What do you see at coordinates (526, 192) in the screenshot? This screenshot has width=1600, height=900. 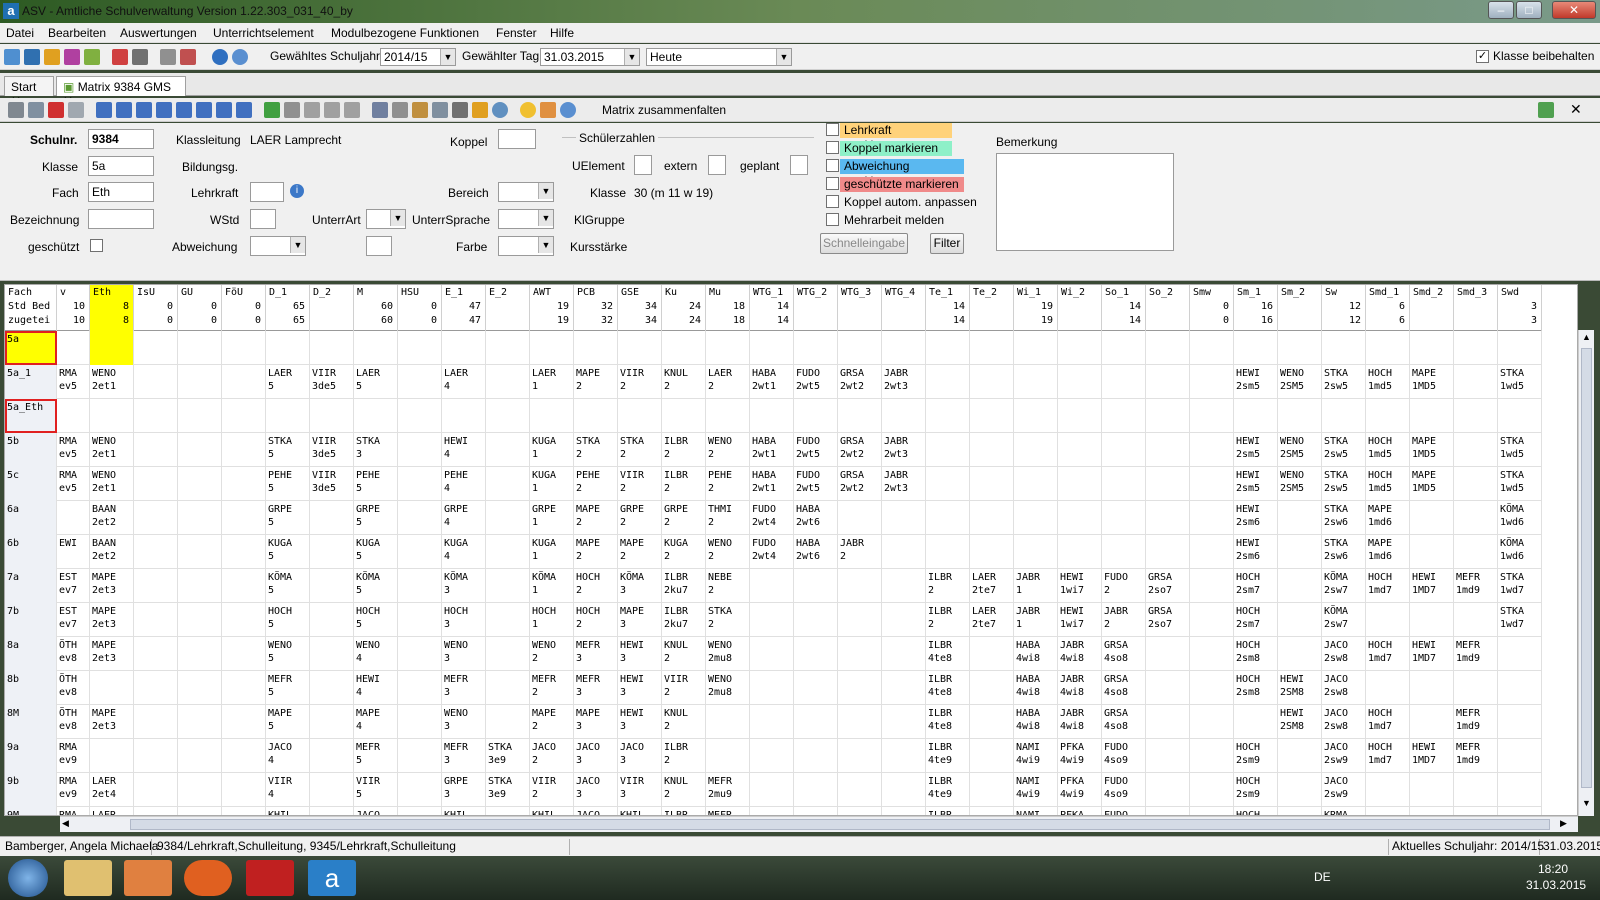 I see `bereich-select: ▼` at bounding box center [526, 192].